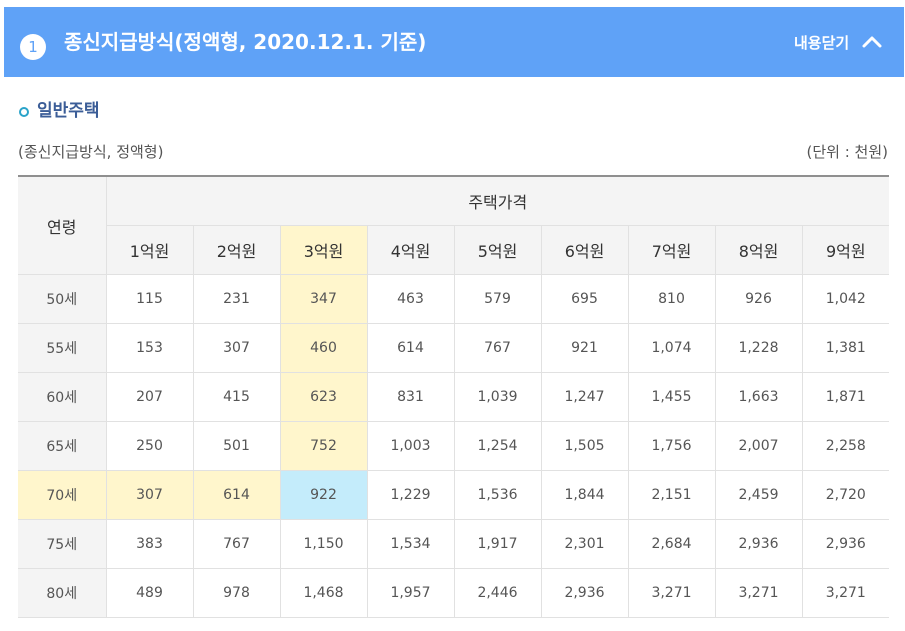 Image resolution: width=905 pixels, height=631 pixels. I want to click on value-cell: 623, so click(323, 397).